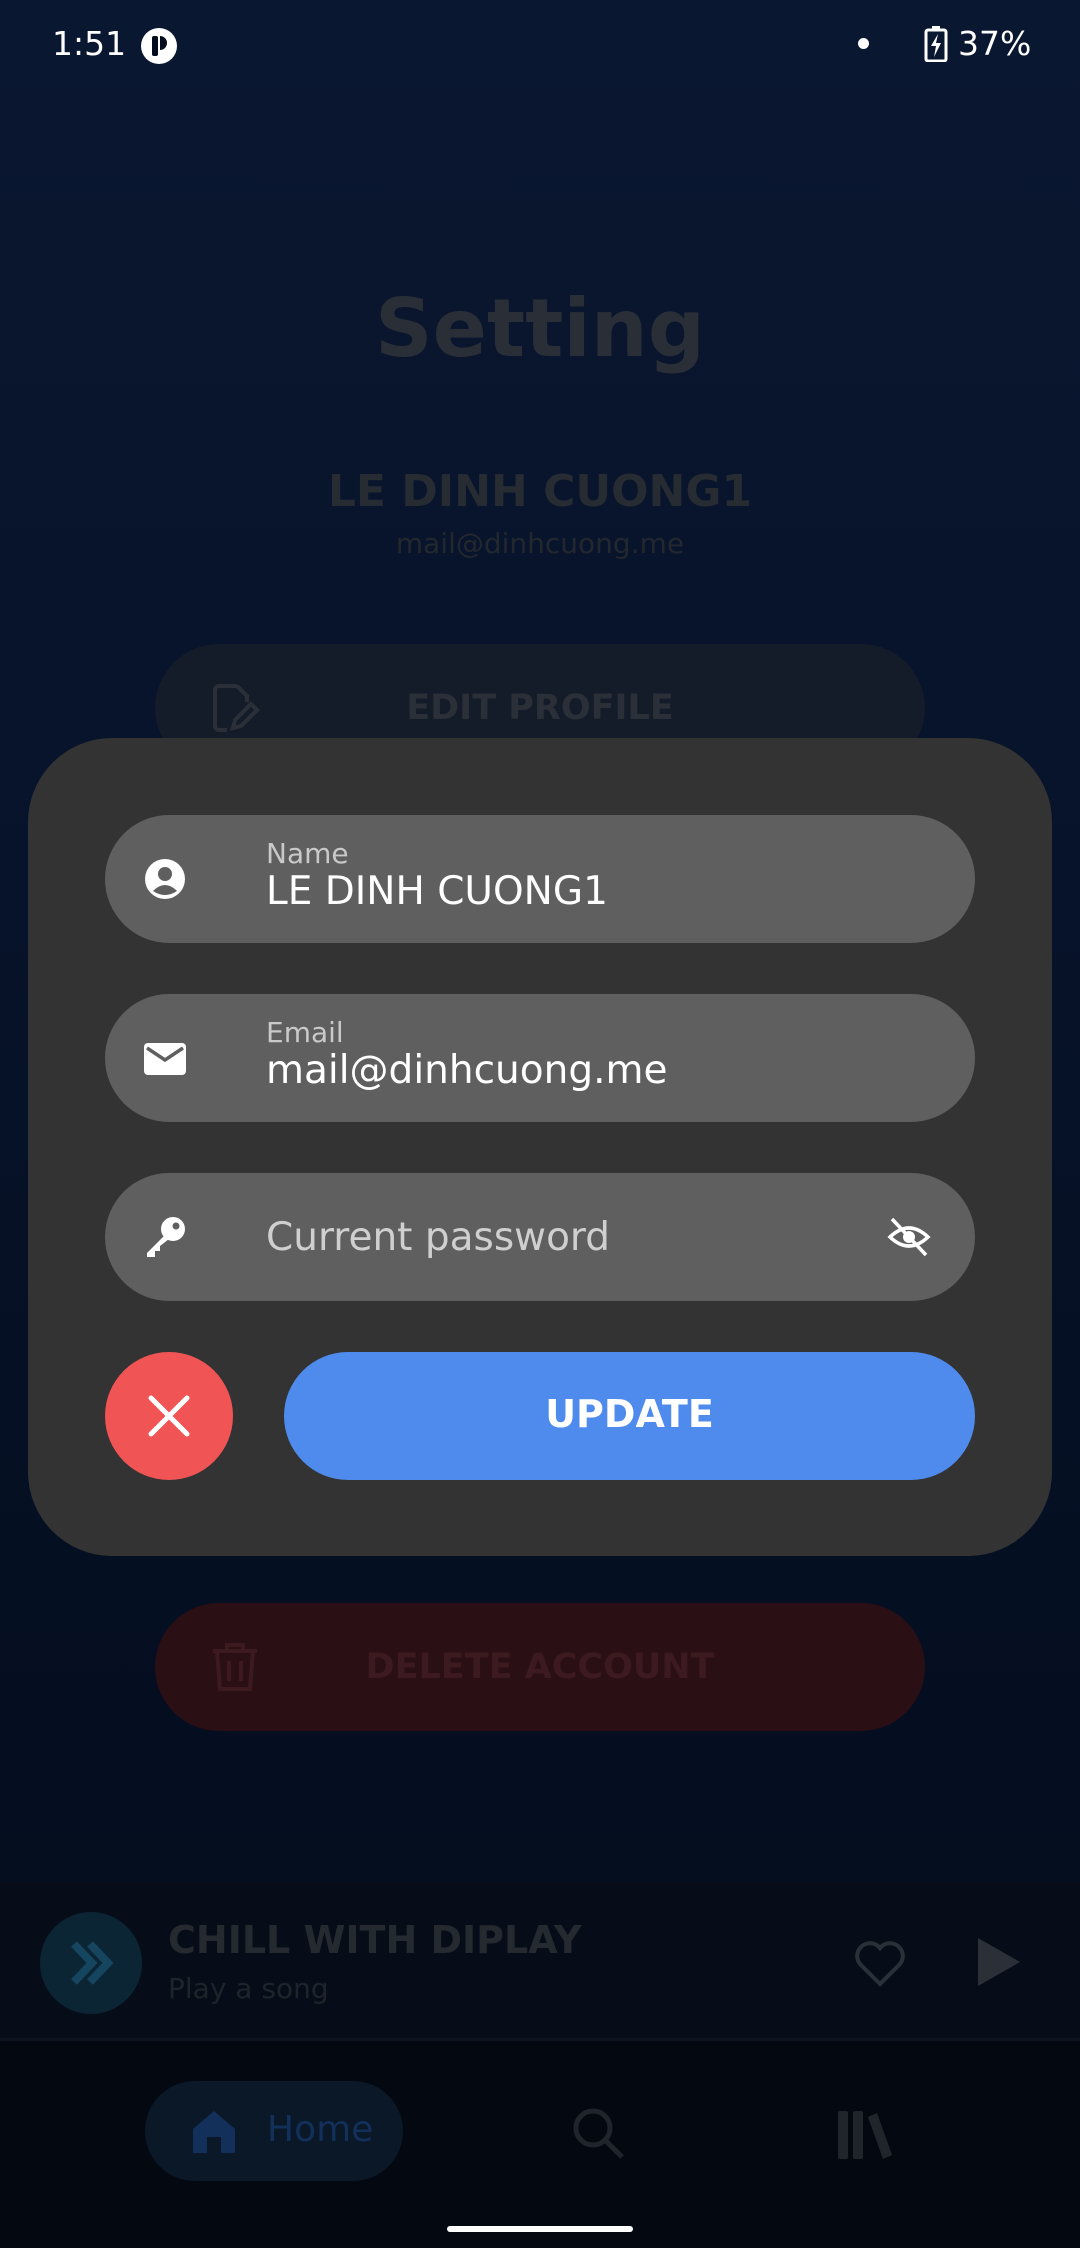 This screenshot has width=1080, height=2248. Describe the element at coordinates (375, 1940) in the screenshot. I see `player-title: CHILL WITH DIPLAY` at that location.